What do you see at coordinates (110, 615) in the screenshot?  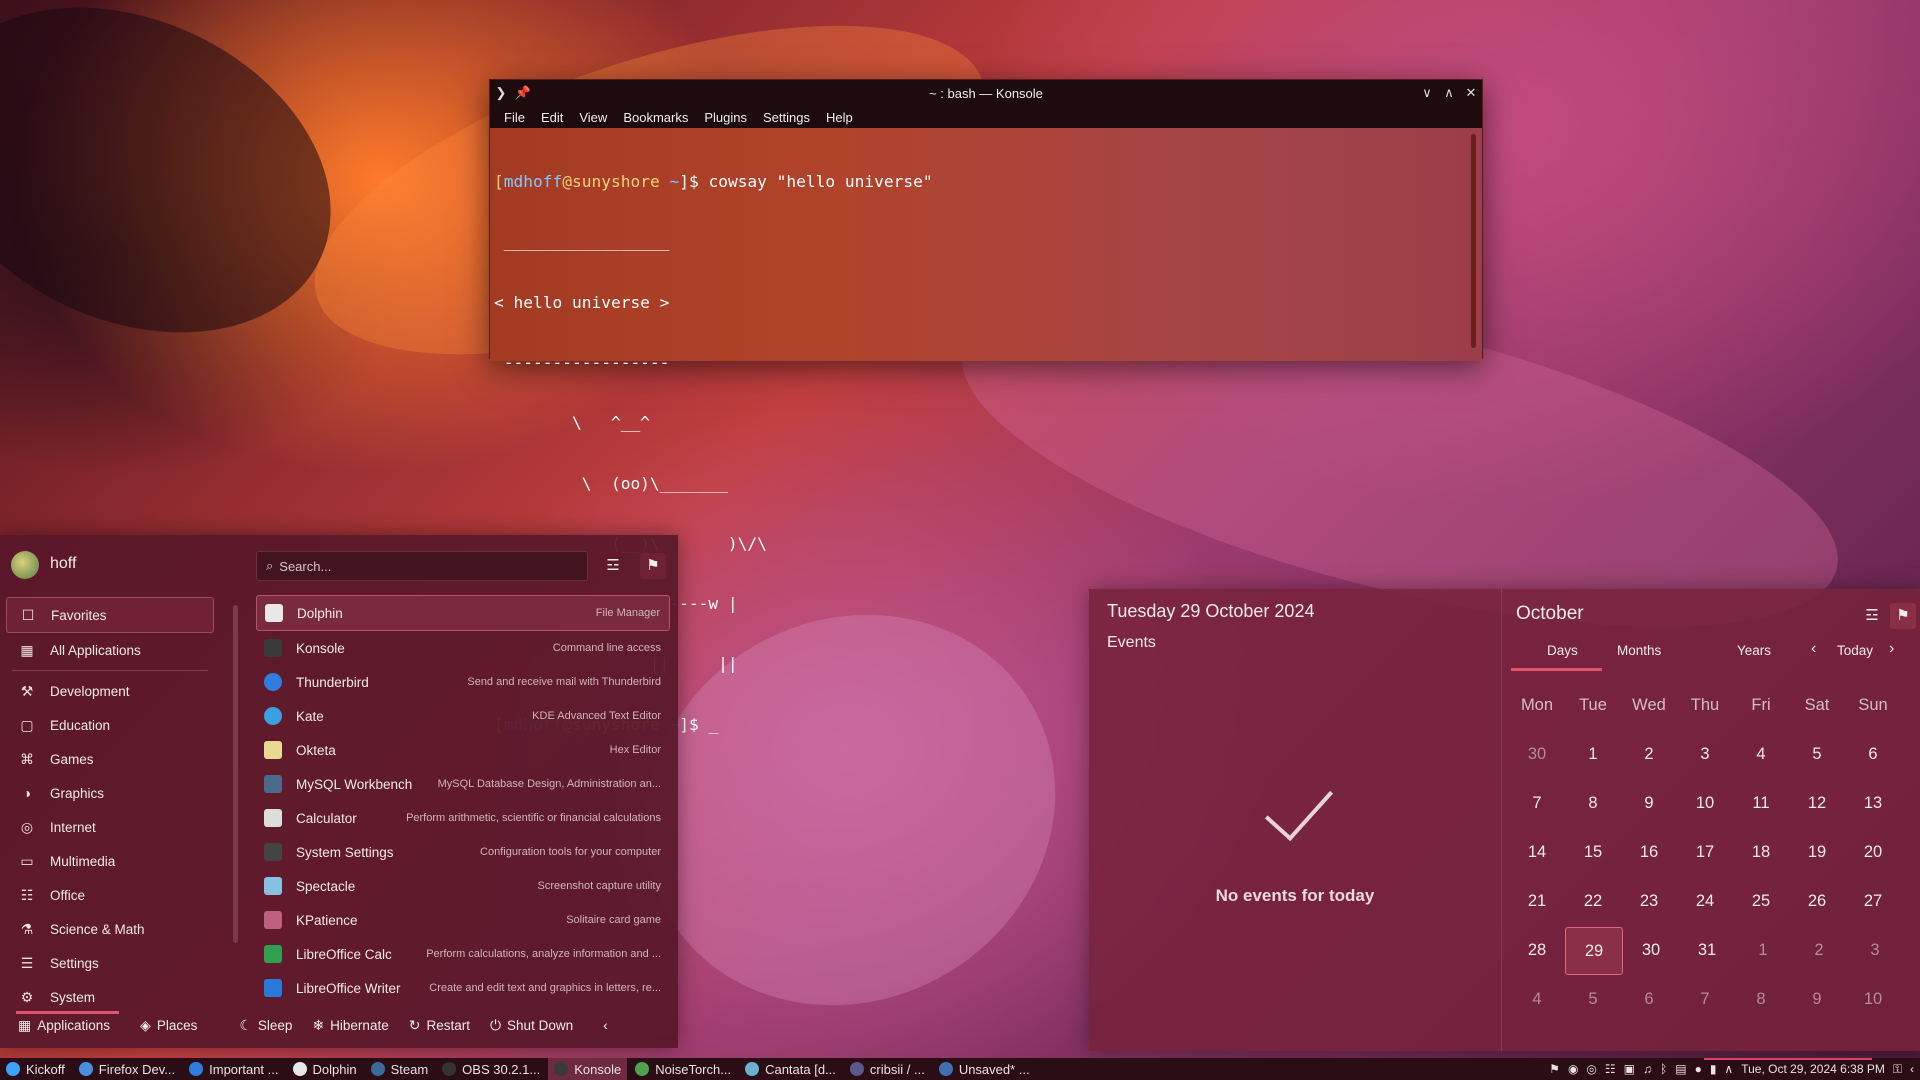 I see `category-favorites: ☐ Favorites` at bounding box center [110, 615].